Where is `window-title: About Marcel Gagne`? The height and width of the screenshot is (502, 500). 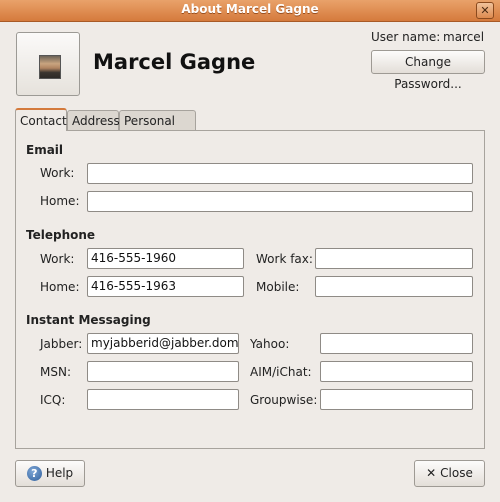 window-title: About Marcel Gagne is located at coordinates (250, 9).